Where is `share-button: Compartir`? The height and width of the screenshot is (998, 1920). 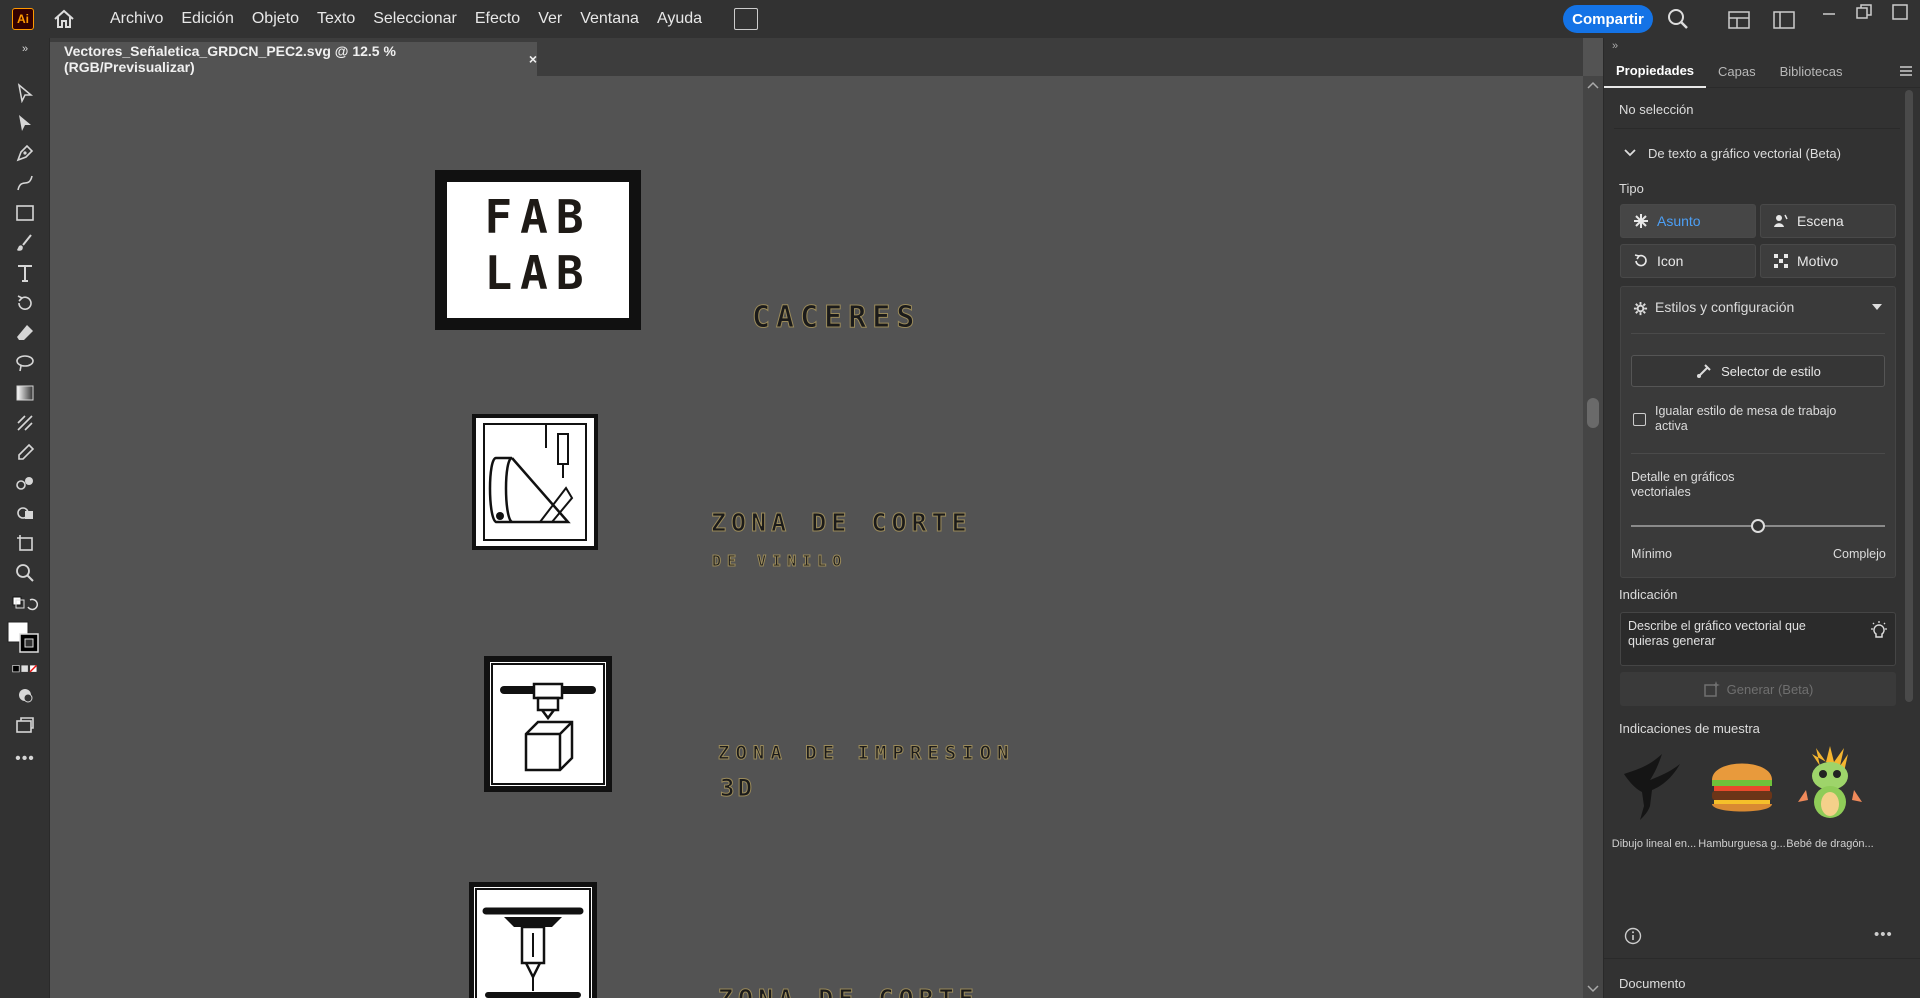 share-button: Compartir is located at coordinates (1608, 19).